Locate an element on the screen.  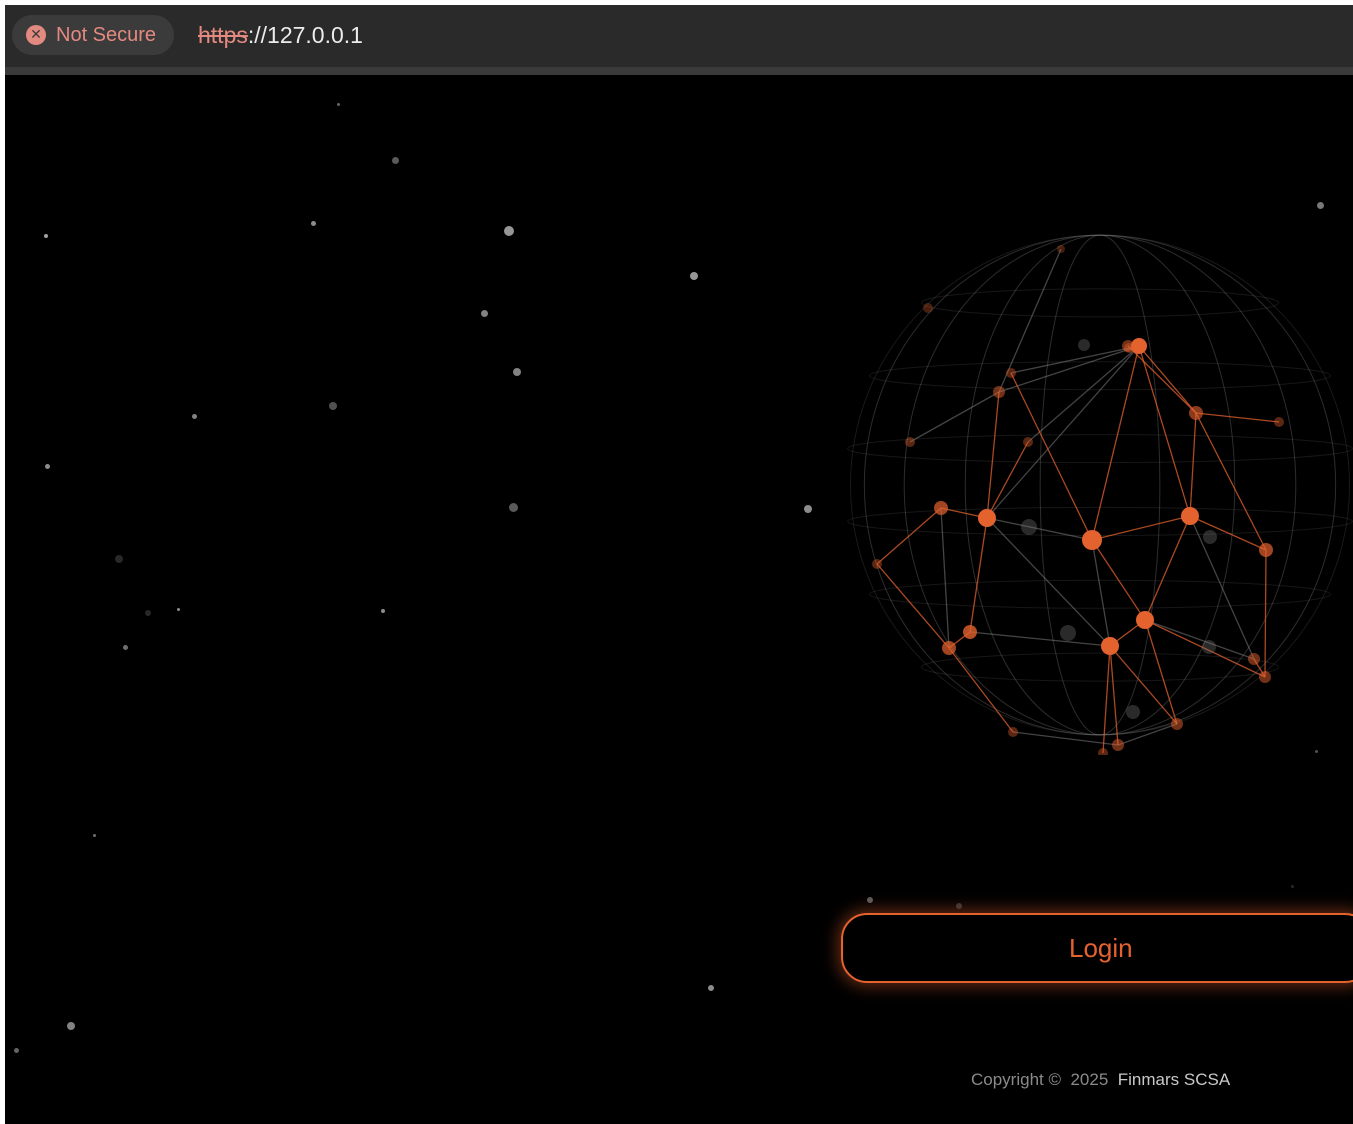
url-host: ://127.0.0.1 is located at coordinates (305, 35).